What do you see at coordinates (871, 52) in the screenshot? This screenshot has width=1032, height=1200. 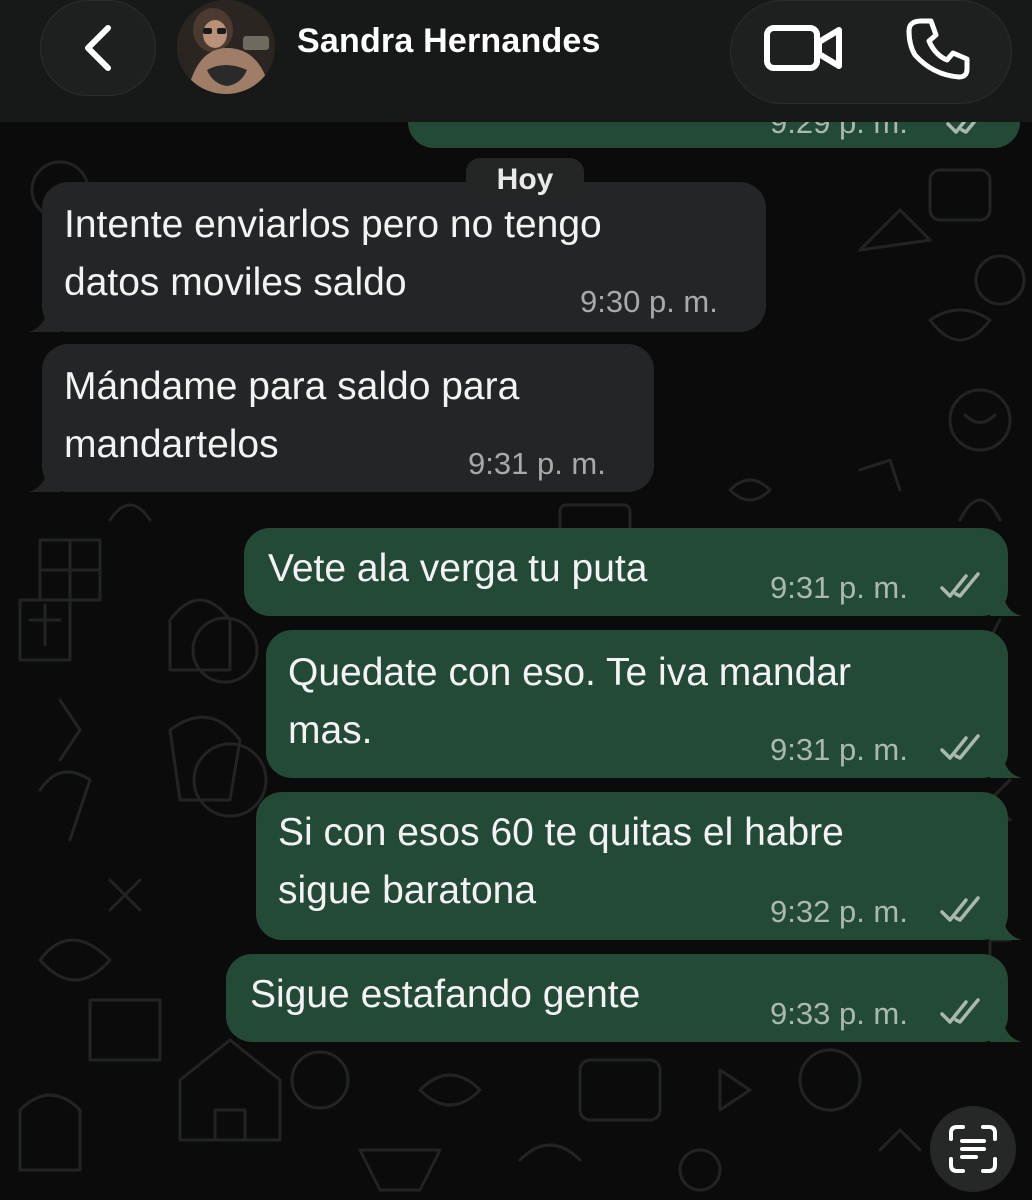 I see `call-buttons-group` at bounding box center [871, 52].